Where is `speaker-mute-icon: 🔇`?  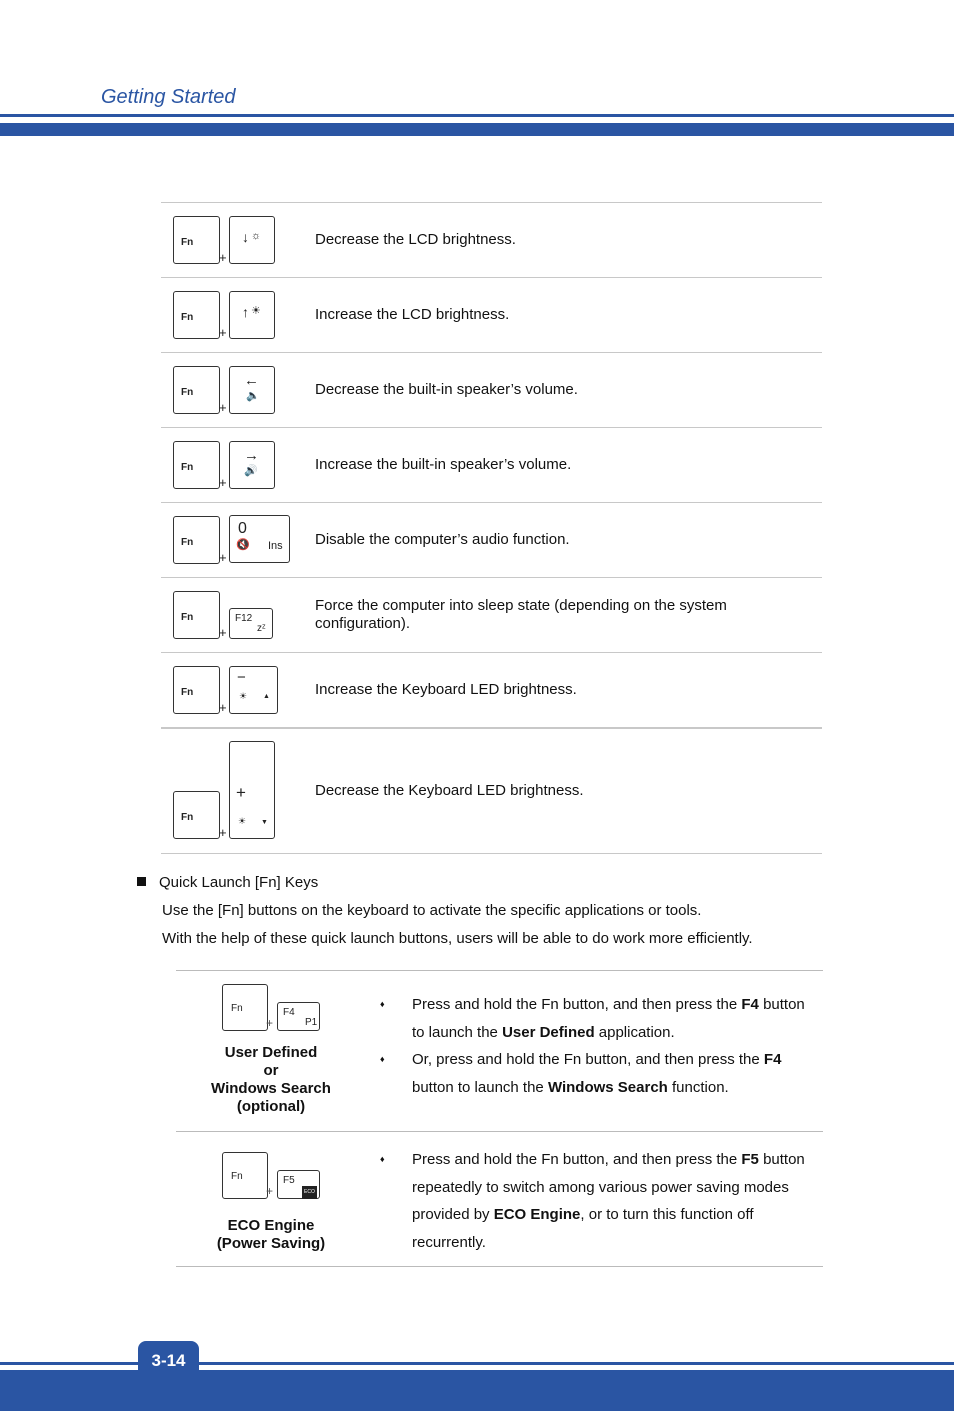 speaker-mute-icon: 🔇 is located at coordinates (243, 545).